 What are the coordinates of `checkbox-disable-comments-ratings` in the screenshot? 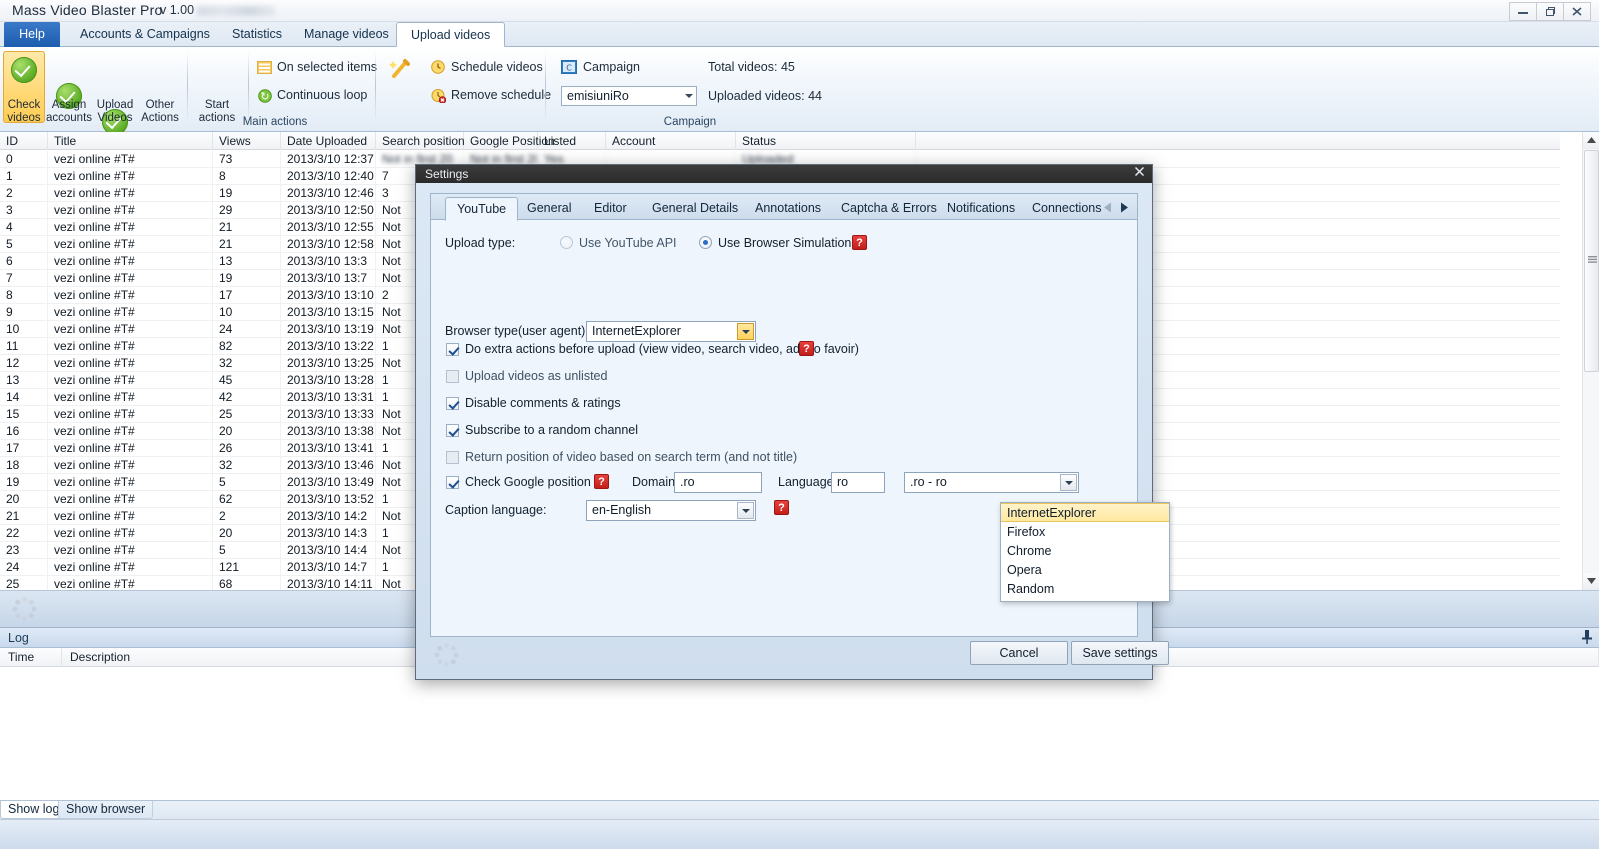 It's located at (452, 403).